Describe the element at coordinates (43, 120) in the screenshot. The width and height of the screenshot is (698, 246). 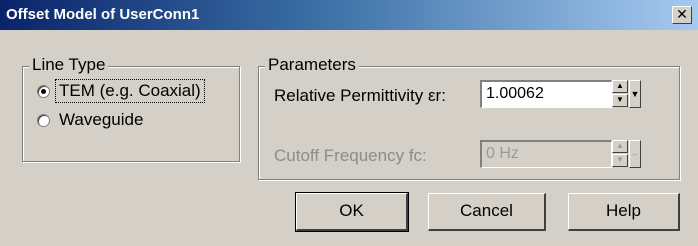
I see `radio-waveguide-button` at that location.